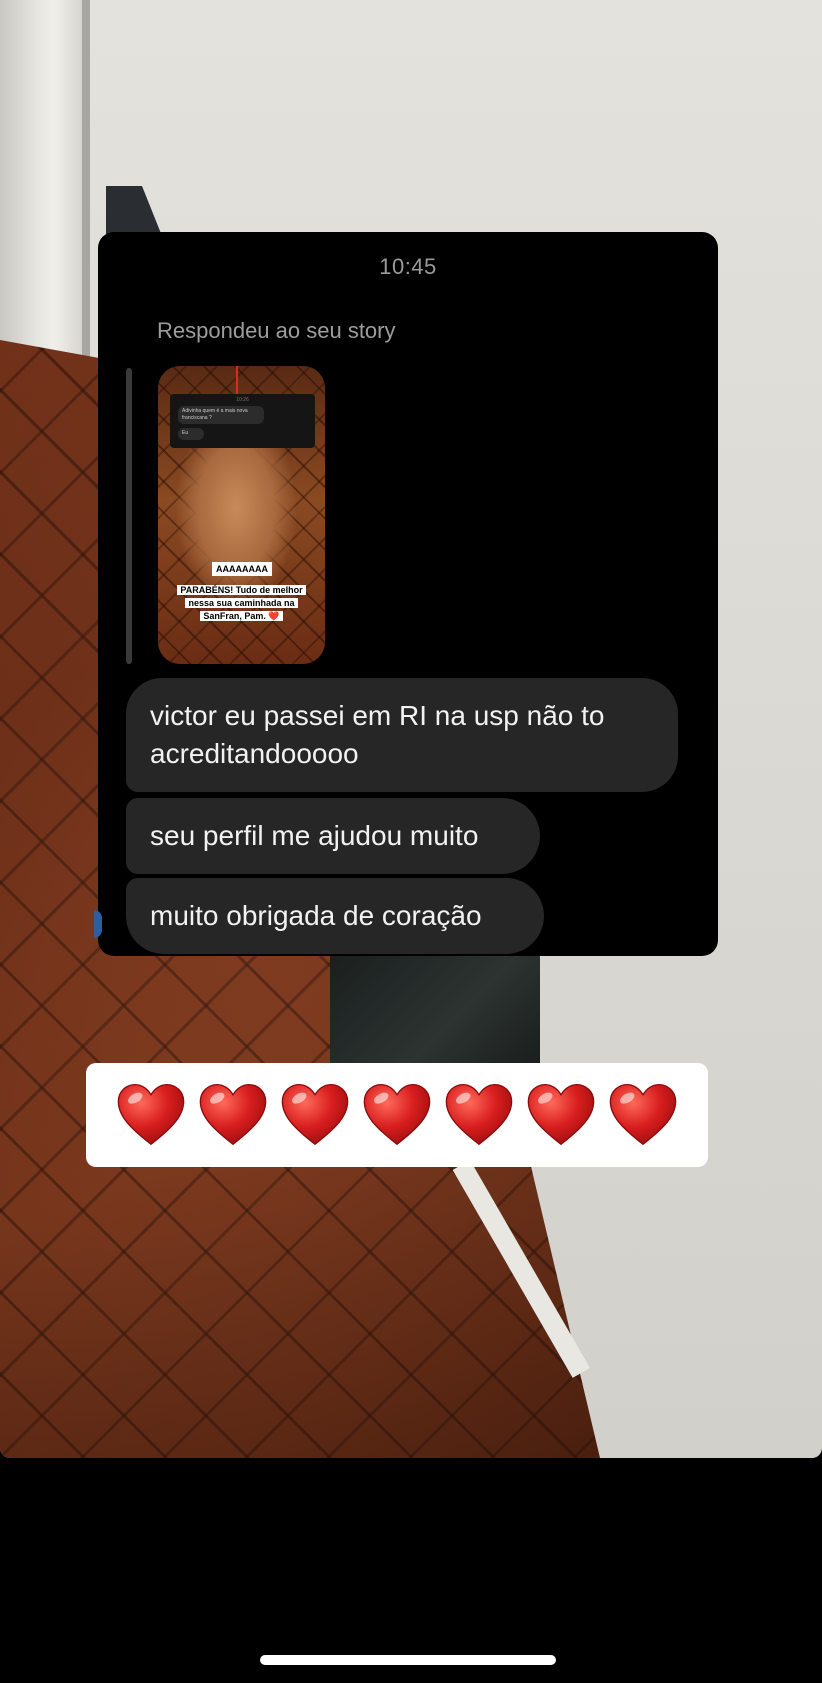 This screenshot has height=1683, width=822. I want to click on message-bubble: muito obrigada de coração, so click(335, 916).